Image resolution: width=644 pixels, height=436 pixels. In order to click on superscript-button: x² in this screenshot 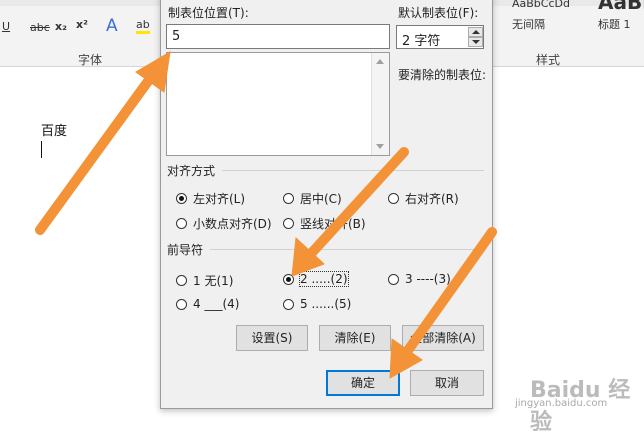, I will do `click(82, 24)`.